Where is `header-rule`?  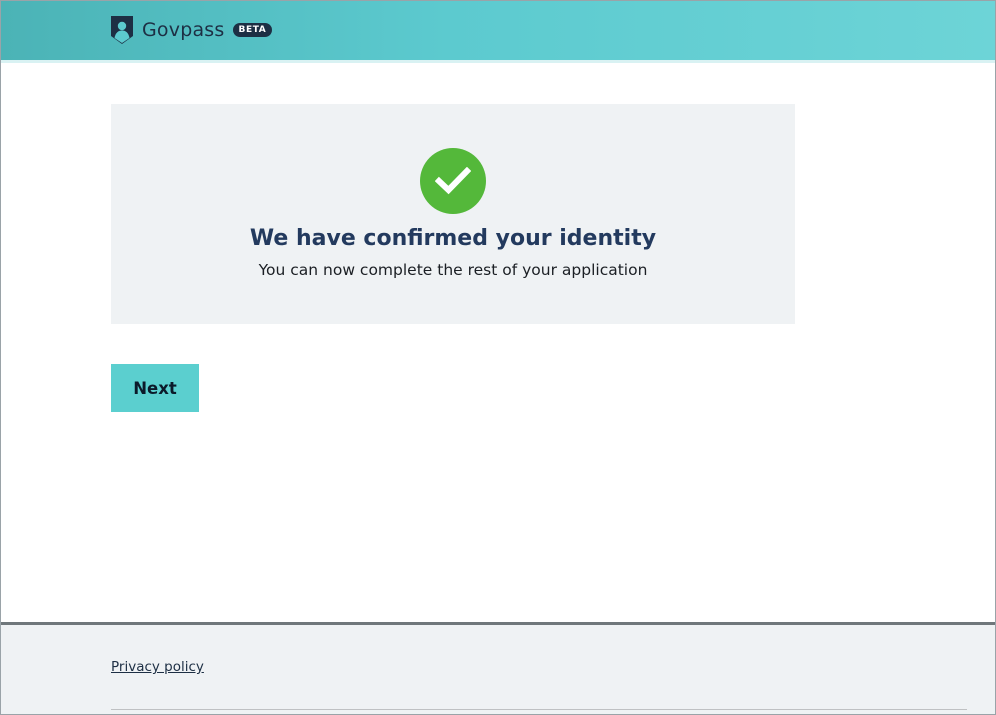
header-rule is located at coordinates (498, 61).